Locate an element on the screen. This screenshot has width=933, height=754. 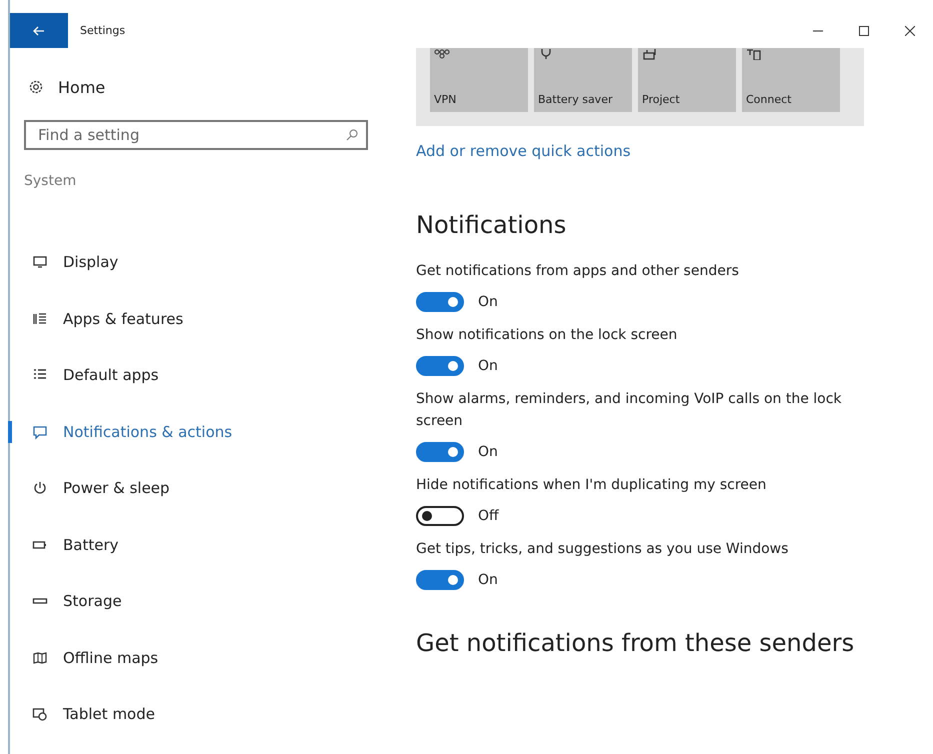
setting-label: Show alarms, reminders, and incoming VoIP calls on the lock screen is located at coordinates (629, 410).